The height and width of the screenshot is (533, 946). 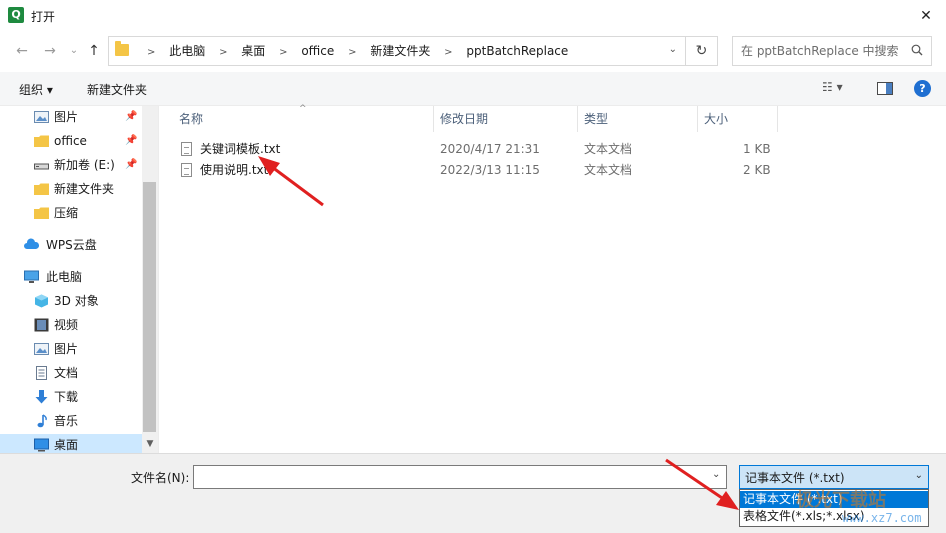 I want to click on filetype-selected: 记事本文件 (*.txt), so click(x=795, y=478).